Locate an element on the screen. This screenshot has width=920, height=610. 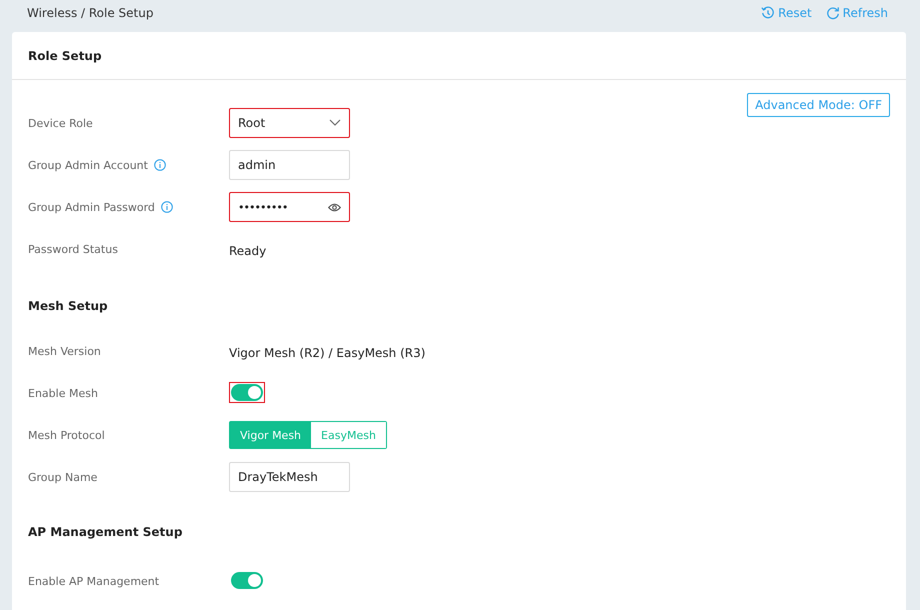
eye-icon is located at coordinates (334, 207).